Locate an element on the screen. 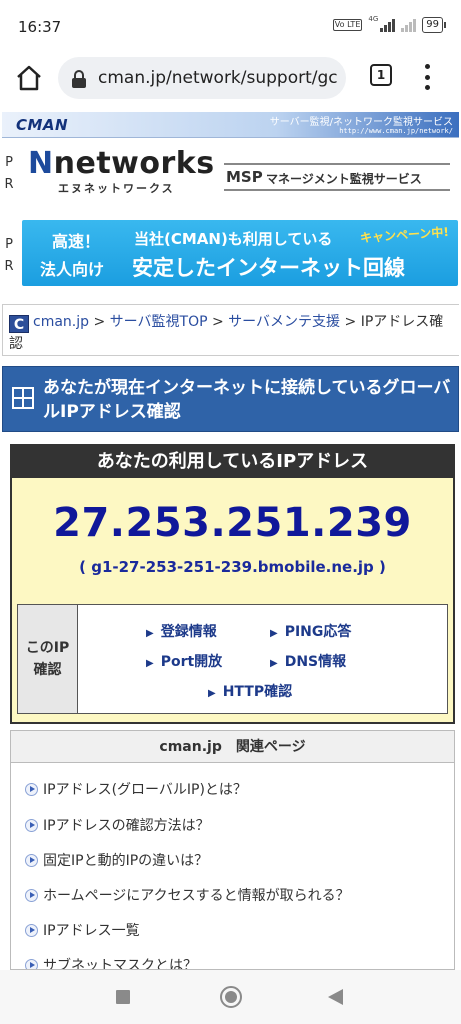 The width and height of the screenshot is (461, 1024). campaign-left-line1: 高速！ is located at coordinates (76, 241).